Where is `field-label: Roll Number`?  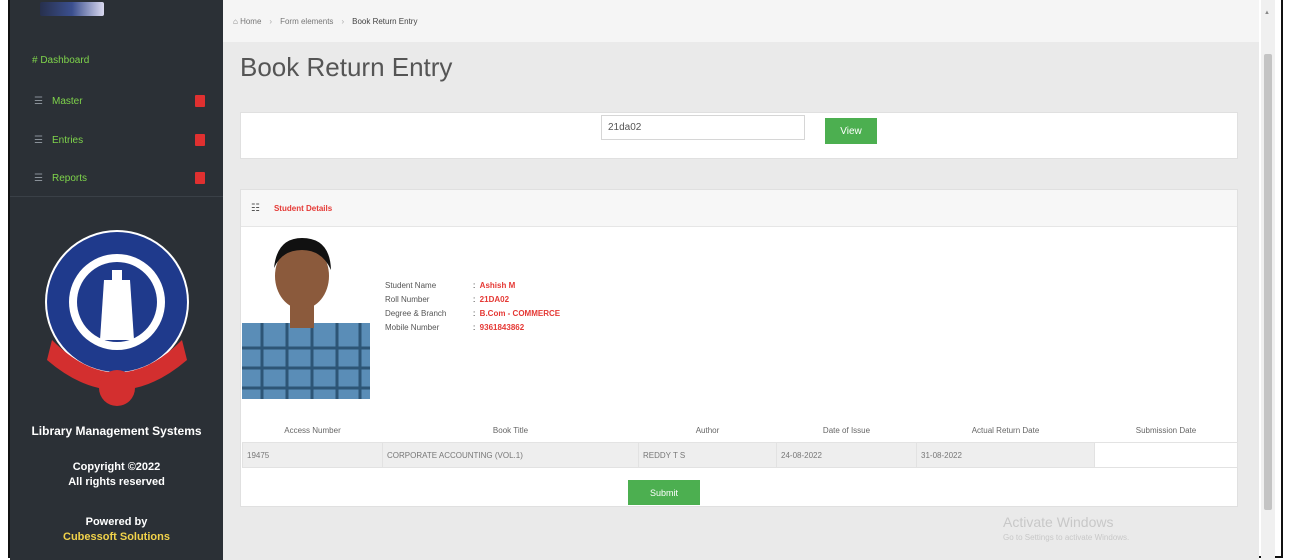
field-label: Roll Number is located at coordinates (407, 299).